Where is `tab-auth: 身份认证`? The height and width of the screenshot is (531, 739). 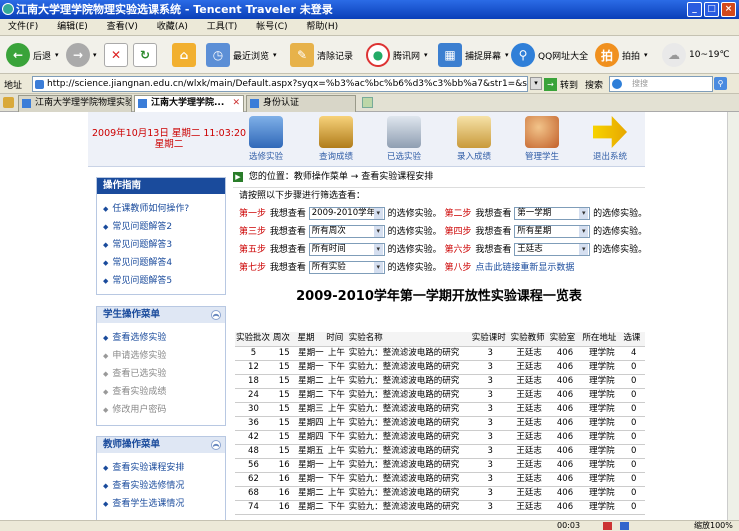 tab-auth: 身份认证 is located at coordinates (301, 103).